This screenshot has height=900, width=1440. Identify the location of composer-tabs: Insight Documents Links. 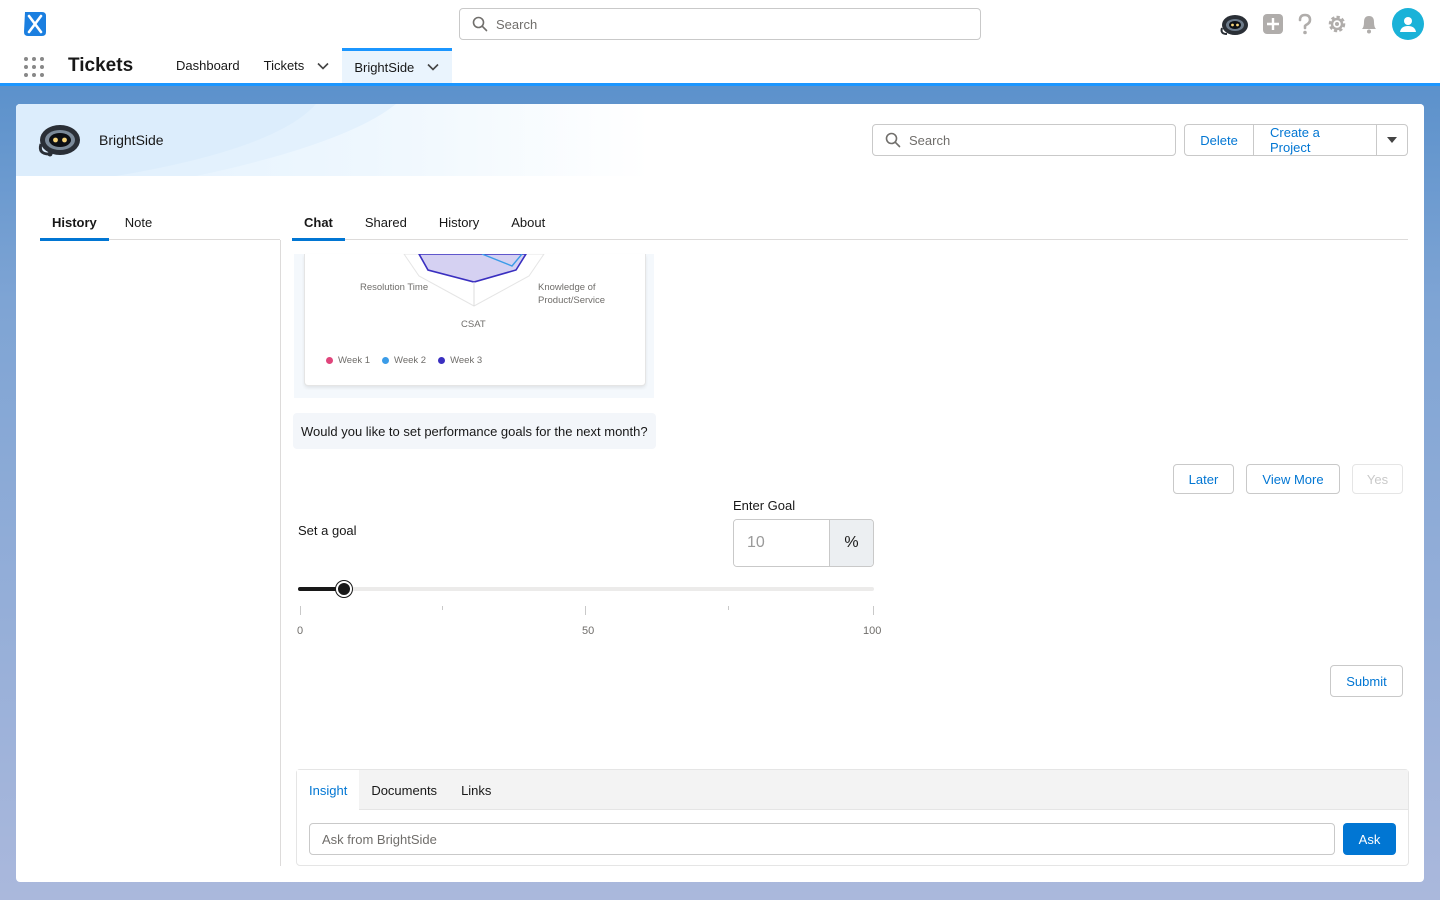
(852, 790).